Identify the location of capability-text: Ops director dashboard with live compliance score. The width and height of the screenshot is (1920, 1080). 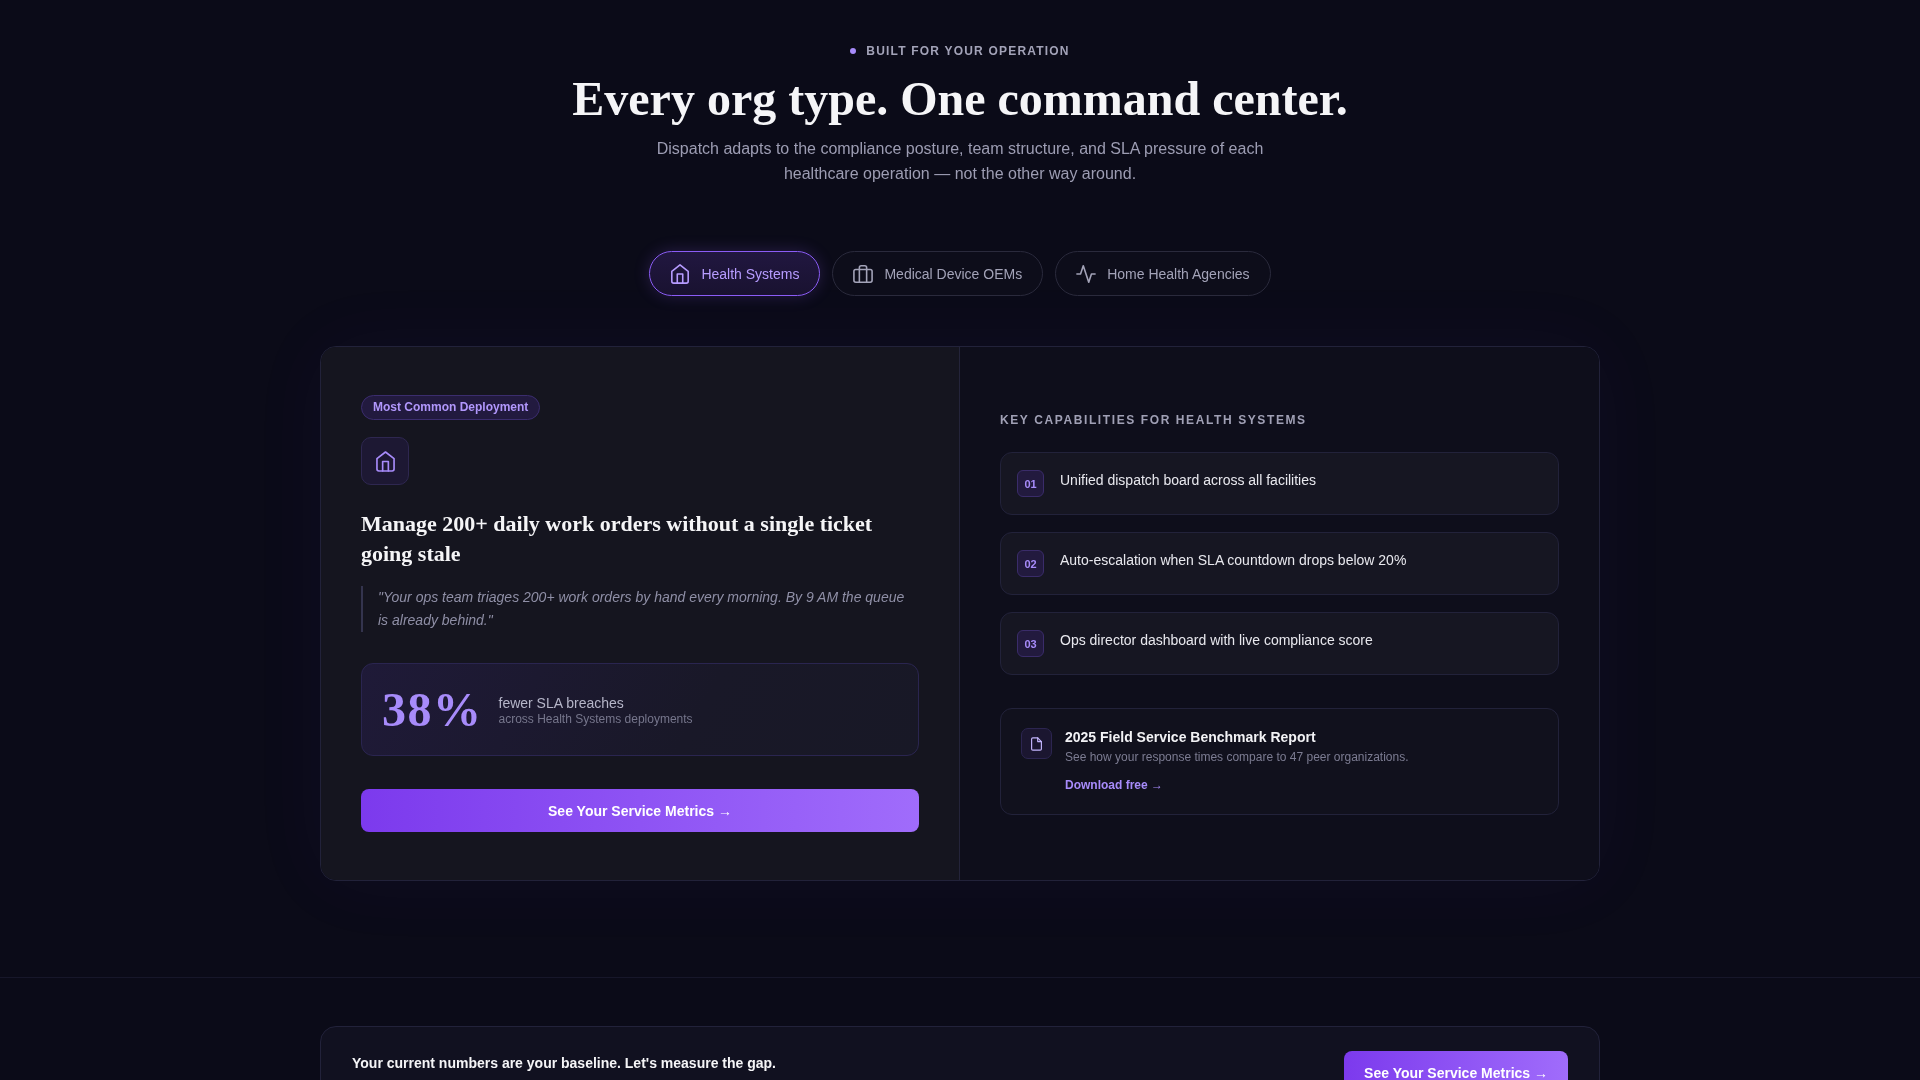
(1216, 640).